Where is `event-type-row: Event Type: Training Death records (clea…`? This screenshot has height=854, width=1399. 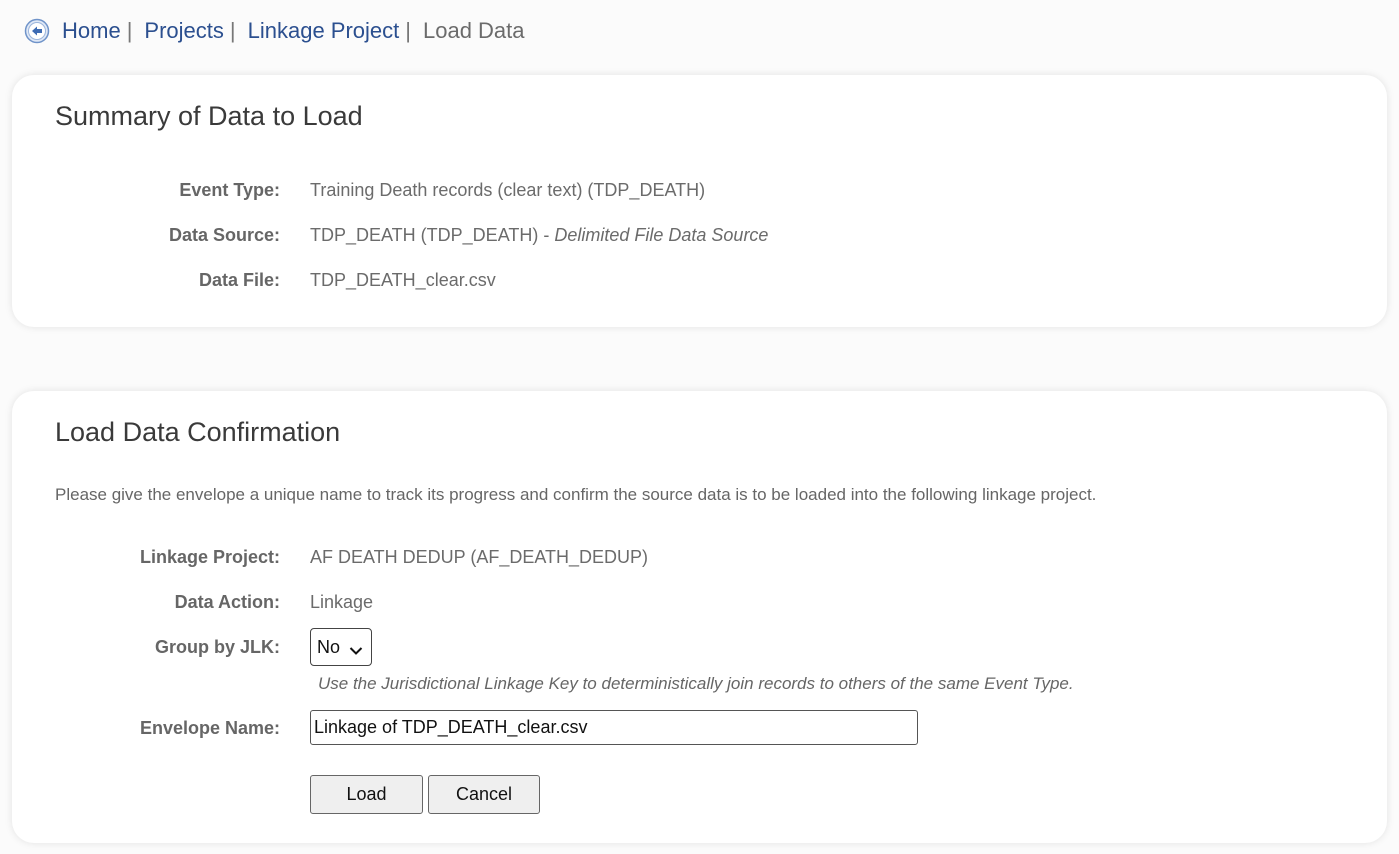
event-type-row: Event Type: Training Death records (clea… is located at coordinates (358, 190).